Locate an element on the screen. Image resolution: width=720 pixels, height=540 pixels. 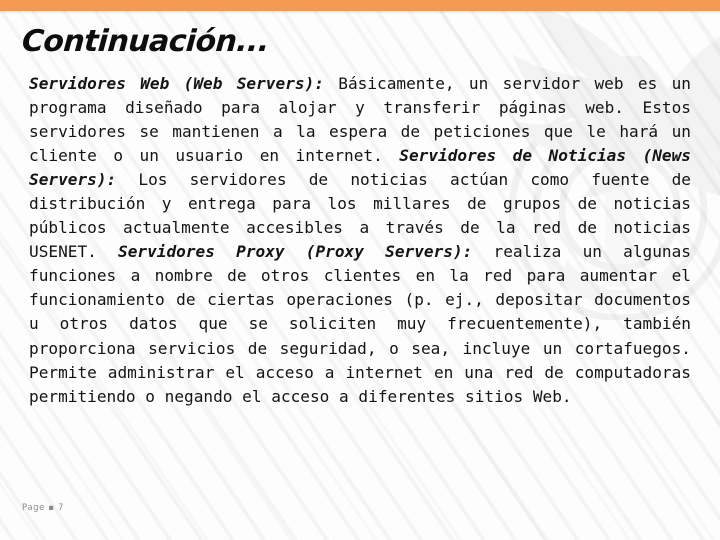
top-accent-band is located at coordinates (360, 5).